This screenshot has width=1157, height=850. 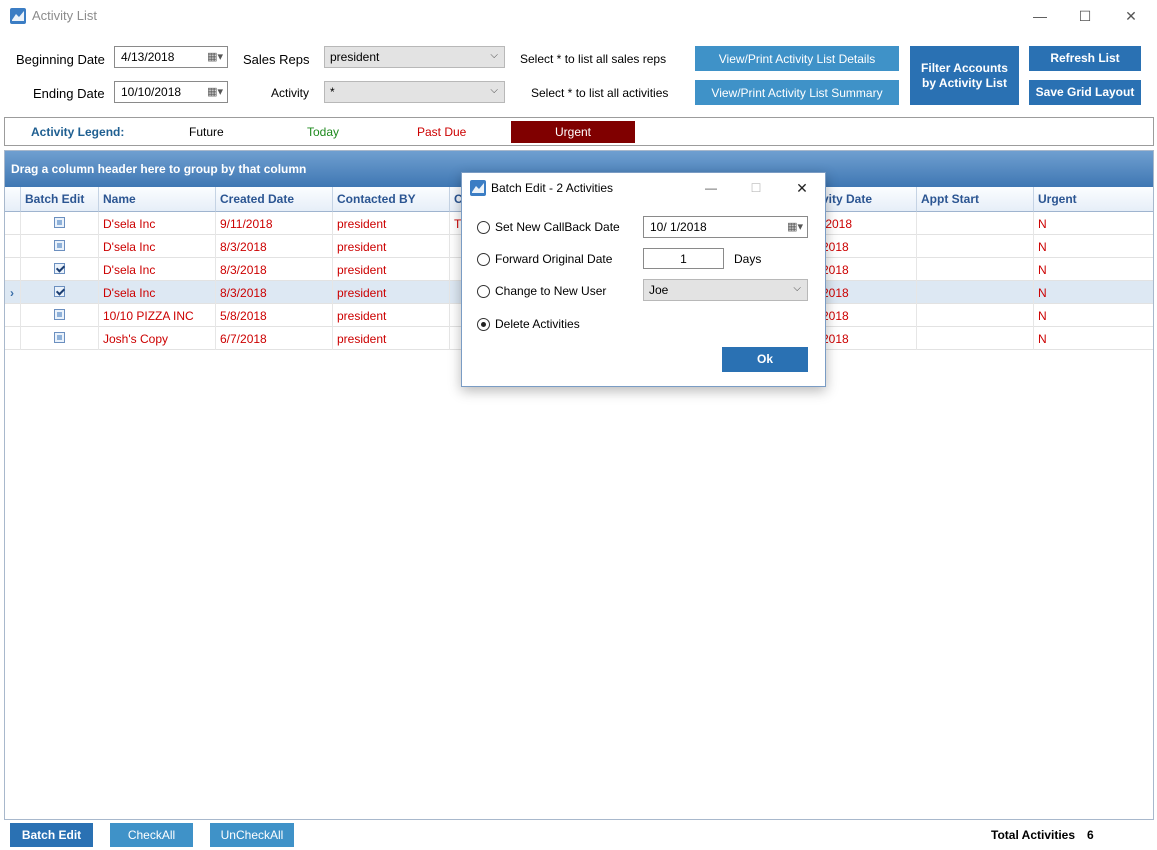 I want to click on days-label: Days, so click(x=748, y=259).